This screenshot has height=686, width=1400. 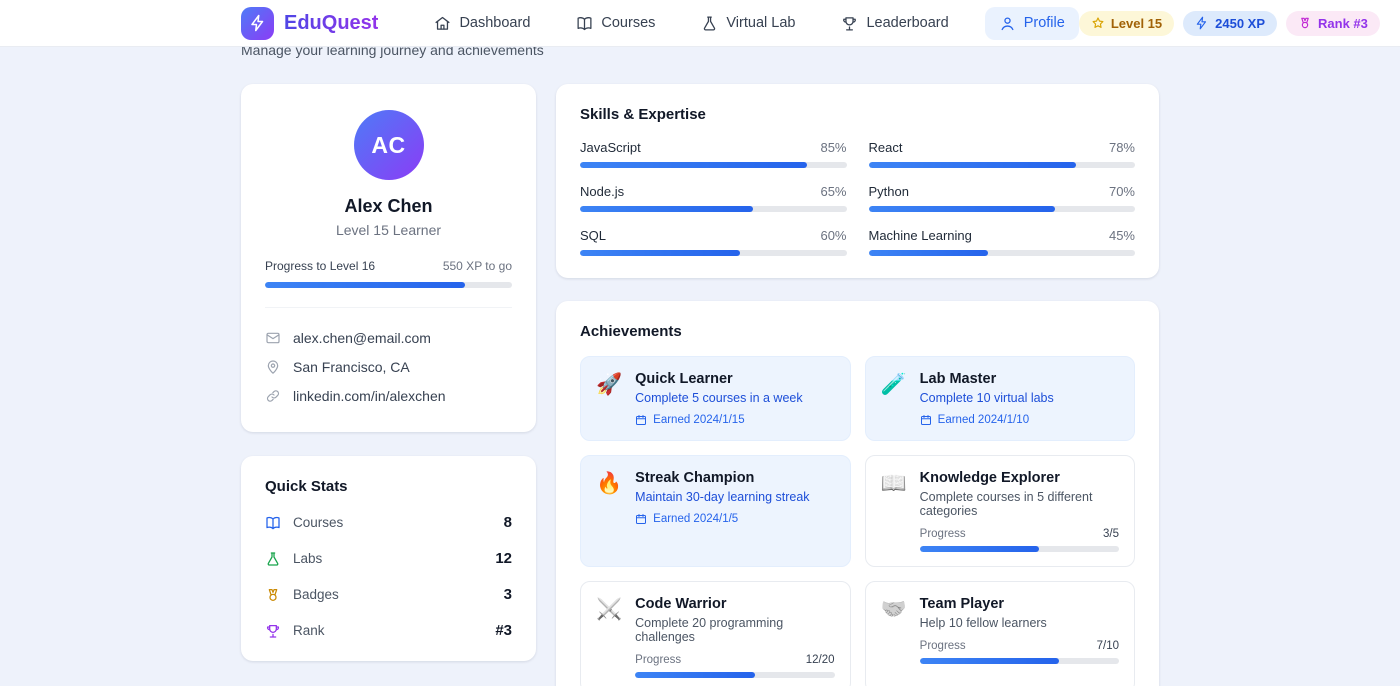 I want to click on link-icon, so click(x=273, y=395).